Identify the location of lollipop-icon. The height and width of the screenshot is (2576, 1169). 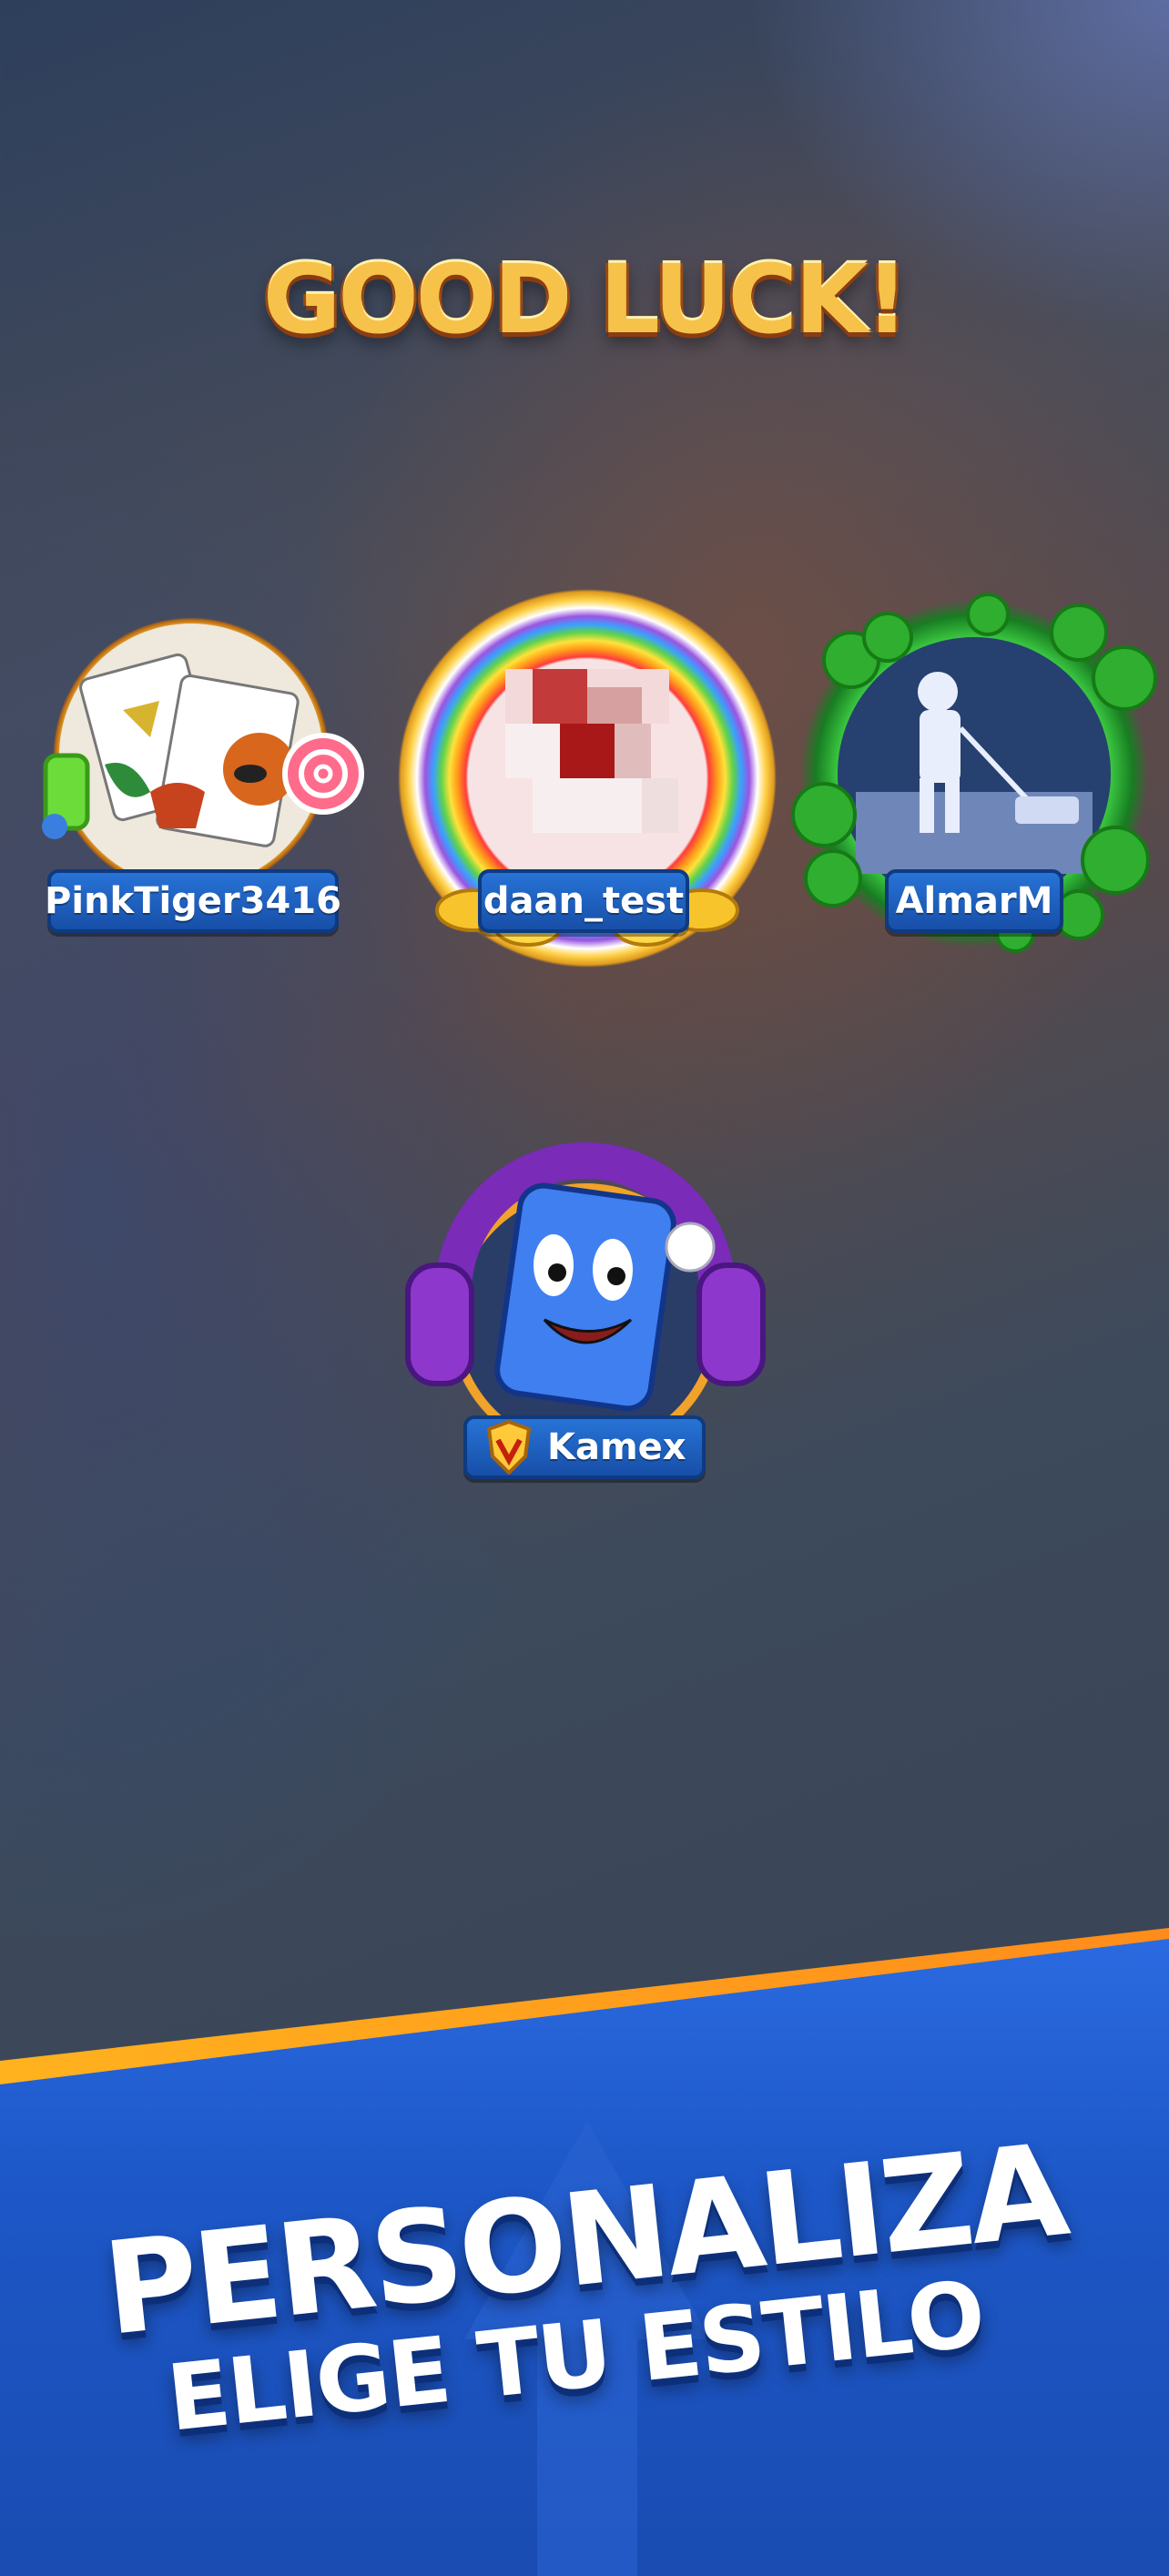
(323, 774).